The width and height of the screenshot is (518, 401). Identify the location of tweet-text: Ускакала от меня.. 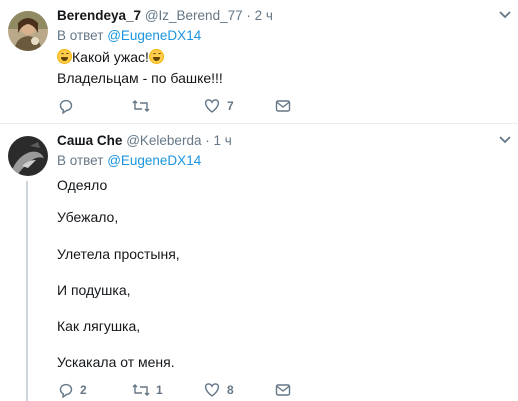
(116, 362).